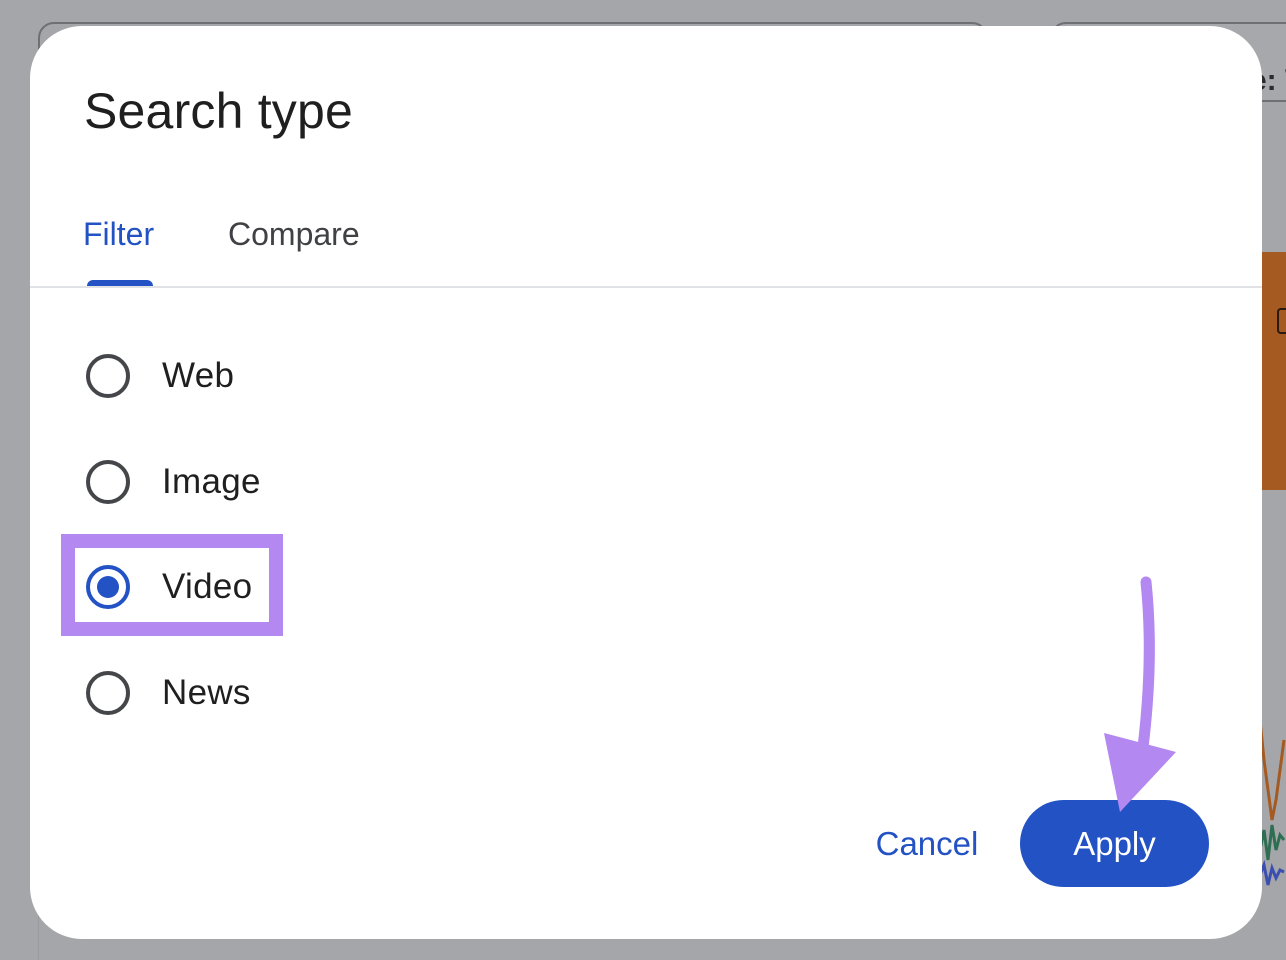 This screenshot has width=1286, height=960. I want to click on option-web: Web, so click(216, 376).